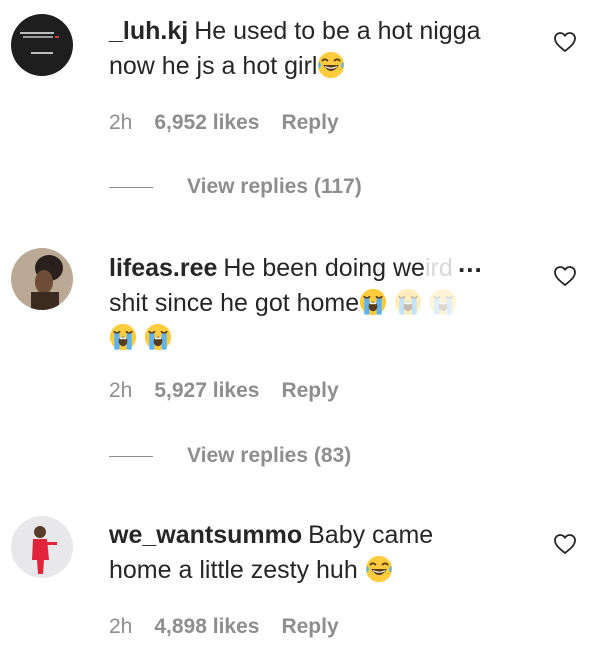 The image size is (600, 651). Describe the element at coordinates (233, 570) in the screenshot. I see `comment-line: home a little zesty huh` at that location.